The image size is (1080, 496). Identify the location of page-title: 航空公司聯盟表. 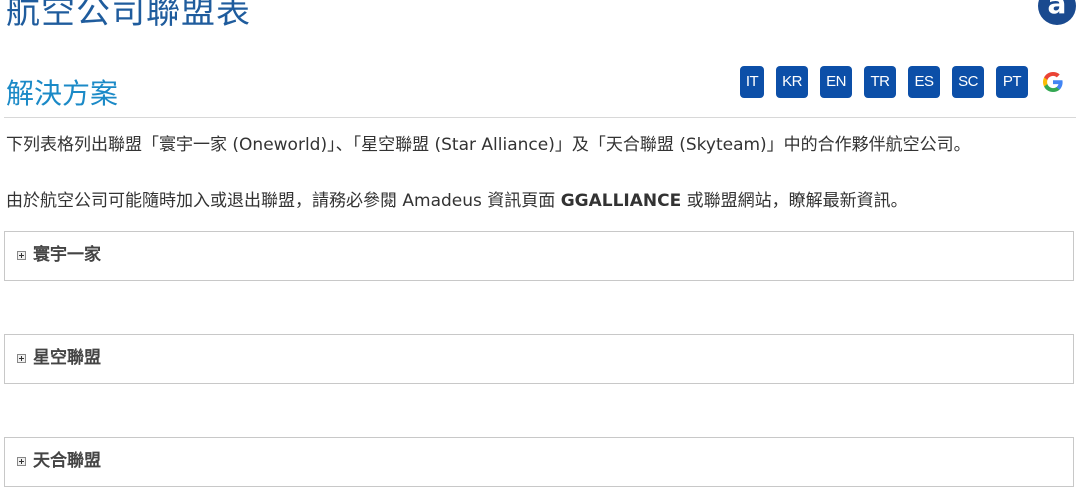
(128, 16).